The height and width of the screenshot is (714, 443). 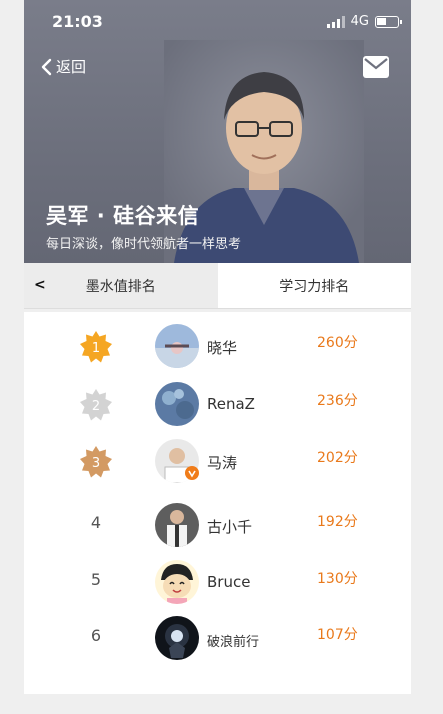 I want to click on rank-number: 4, so click(x=96, y=522).